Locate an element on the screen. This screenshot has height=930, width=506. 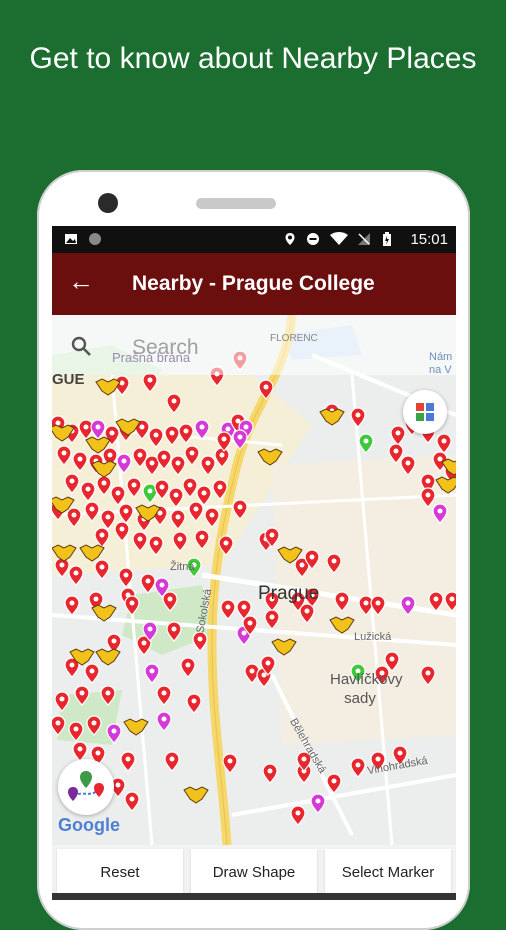
map-label-namesti: Nám na V is located at coordinates (441, 363).